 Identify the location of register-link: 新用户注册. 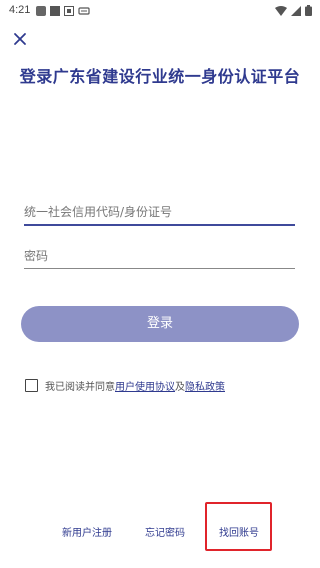
(87, 531).